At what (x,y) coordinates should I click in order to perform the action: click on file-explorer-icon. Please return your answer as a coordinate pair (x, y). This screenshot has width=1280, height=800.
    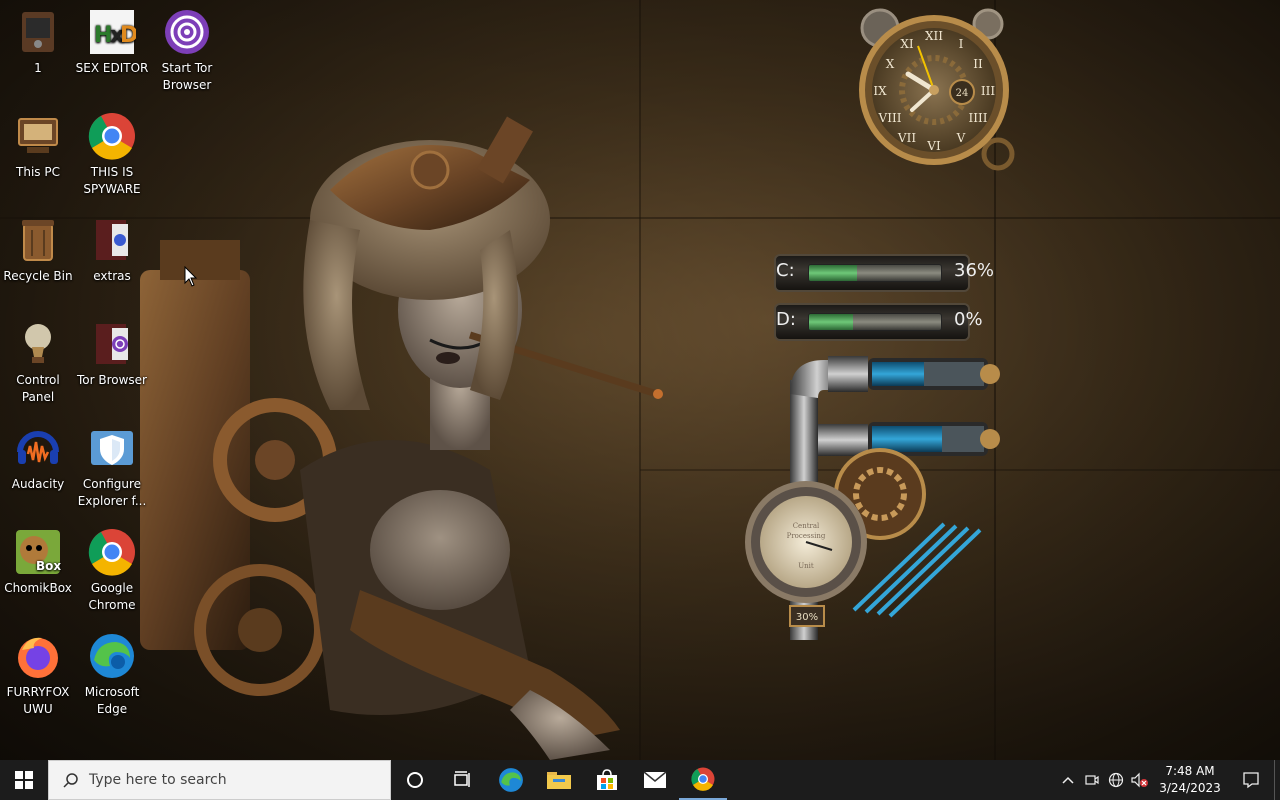
    Looking at the image, I should click on (559, 780).